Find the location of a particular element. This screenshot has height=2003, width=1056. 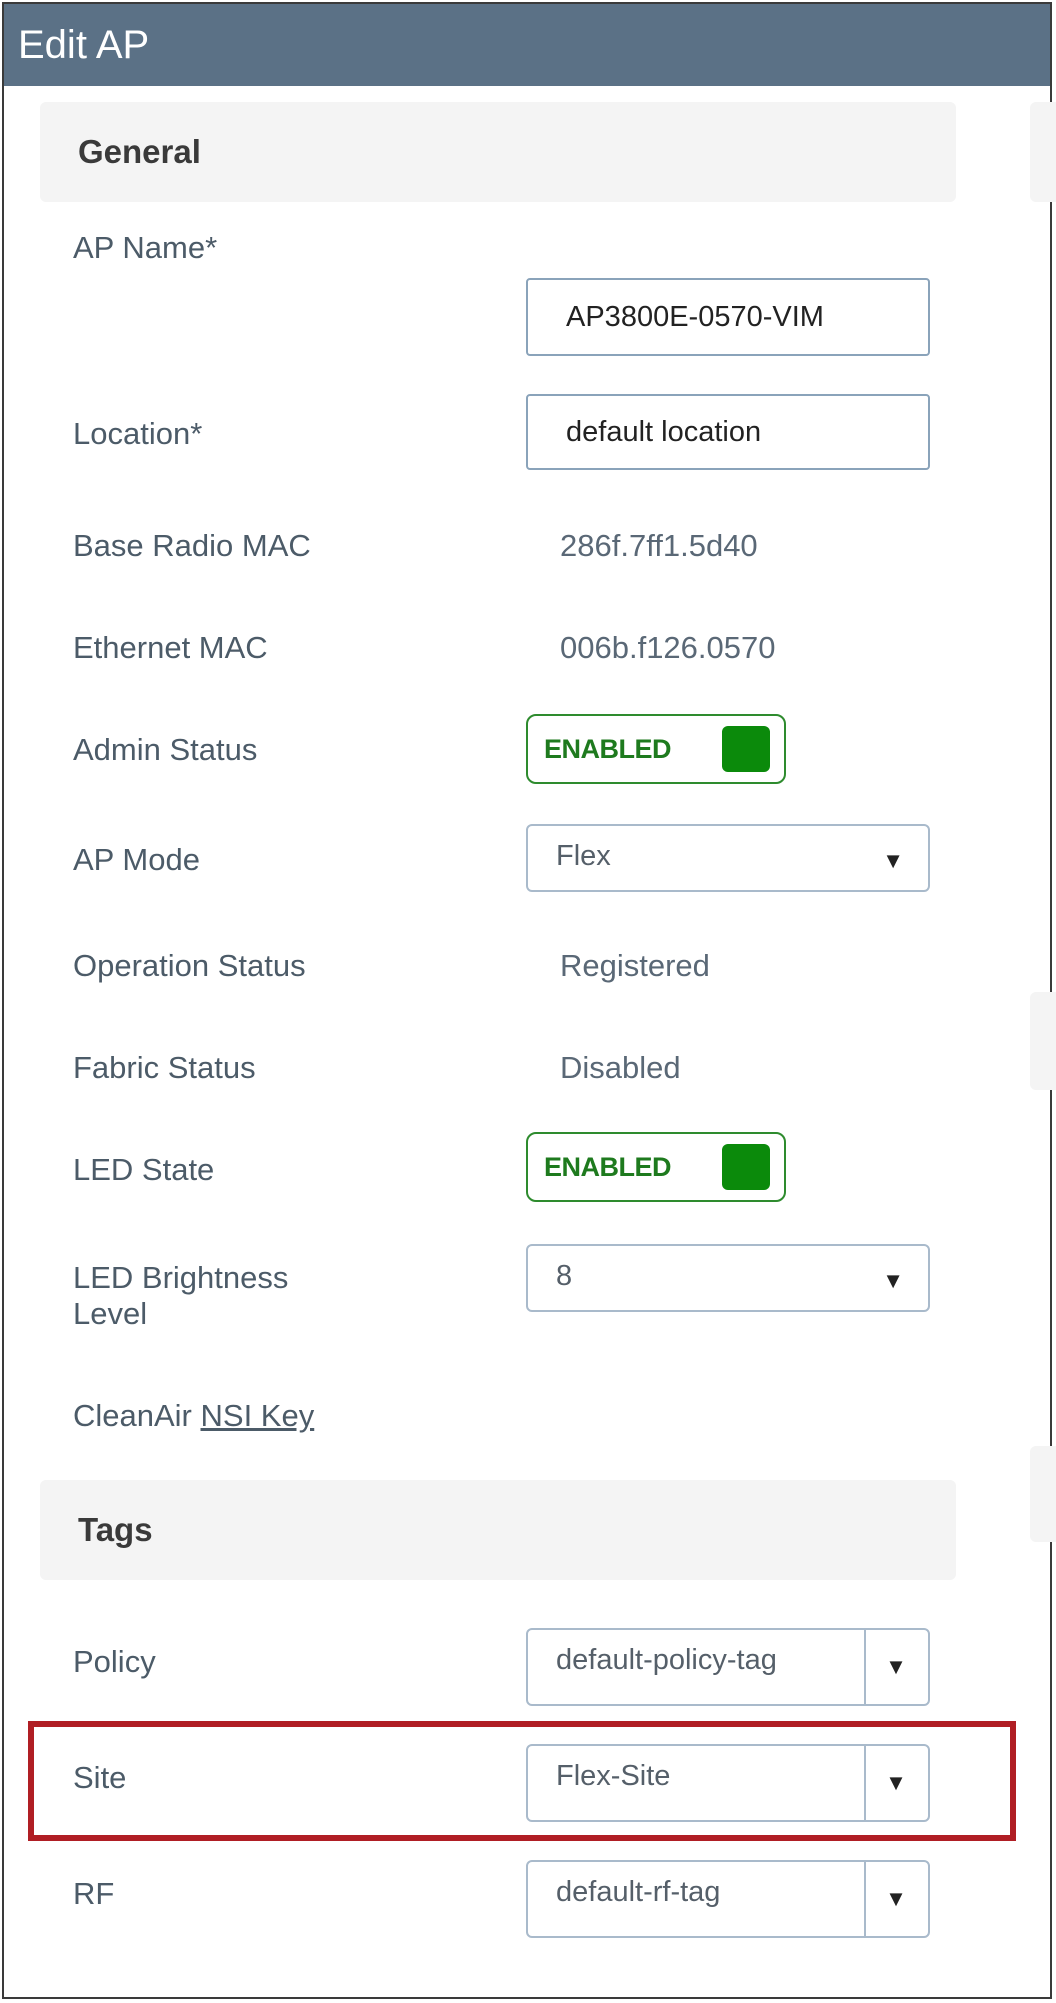

rf-tag-label: RF is located at coordinates (94, 1893).